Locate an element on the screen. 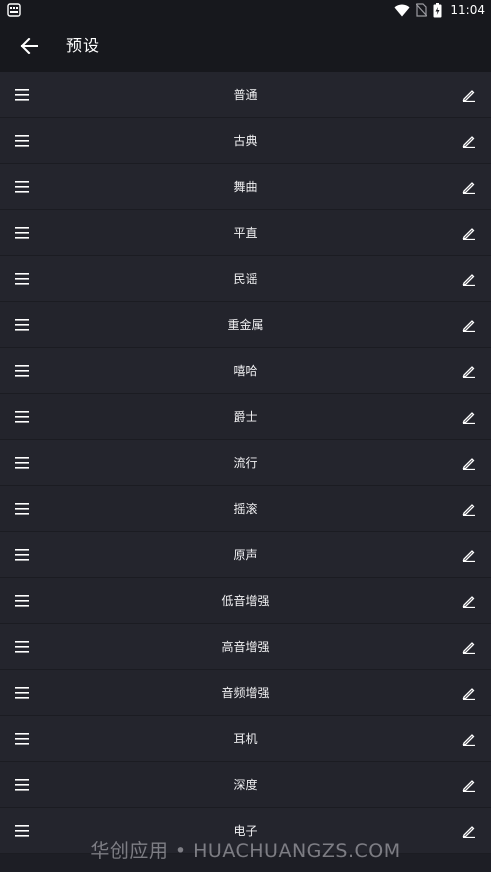 The height and width of the screenshot is (872, 491). preset-name: 耳机 is located at coordinates (245, 739).